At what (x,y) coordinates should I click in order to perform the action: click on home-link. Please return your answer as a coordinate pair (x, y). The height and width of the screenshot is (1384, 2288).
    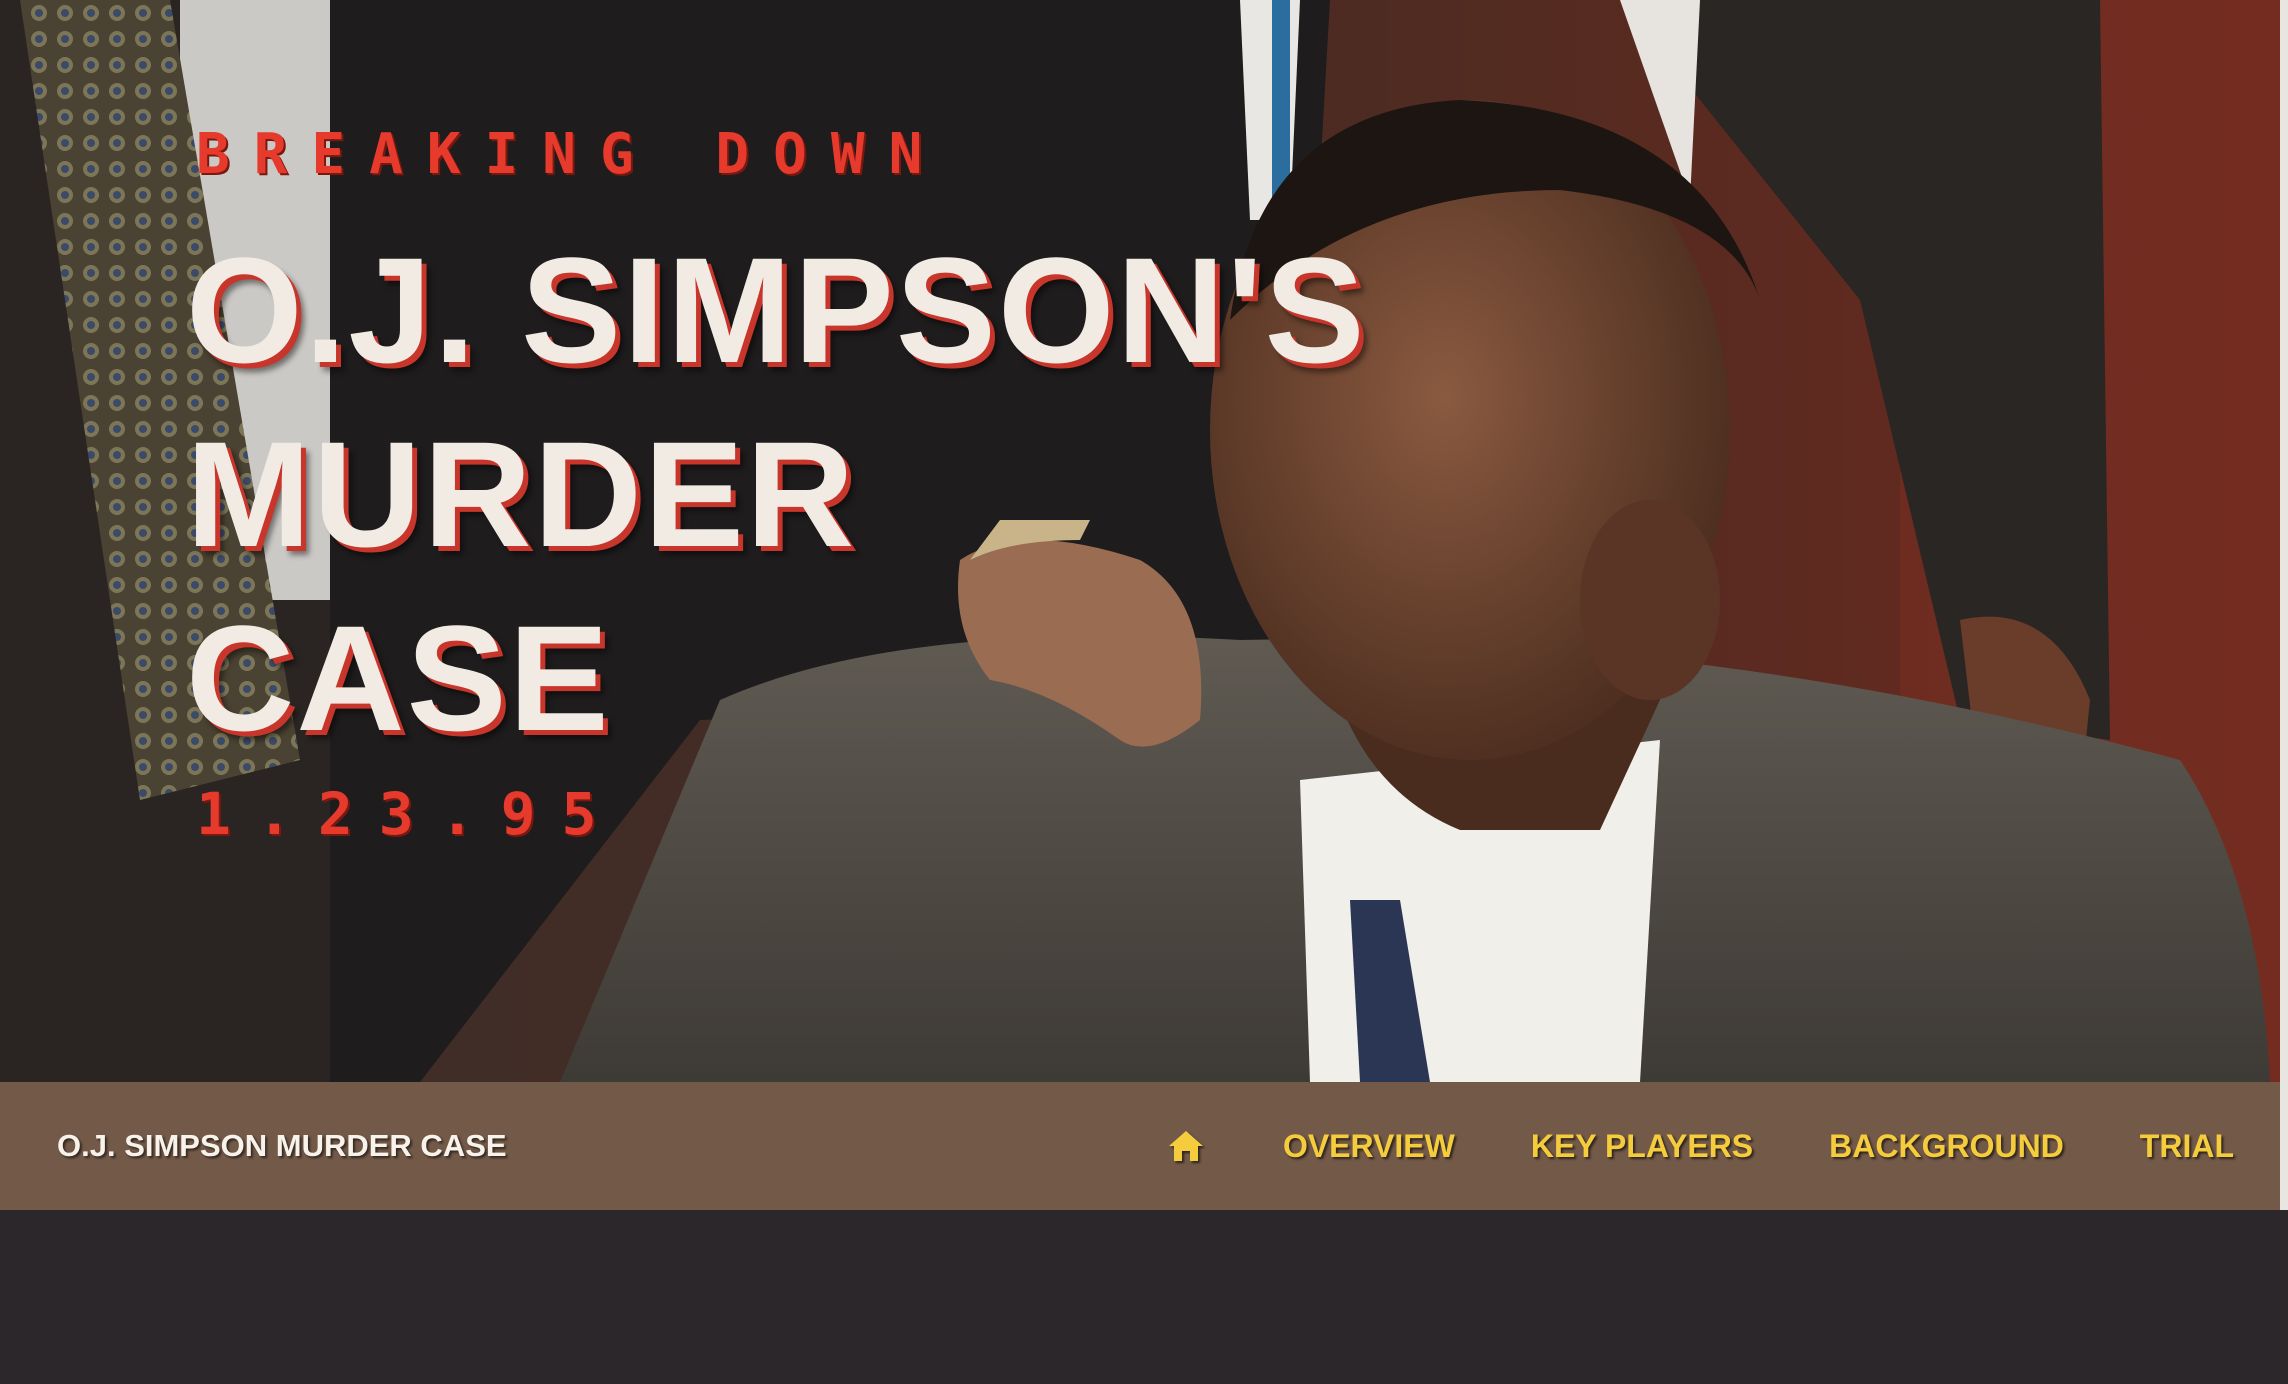
    Looking at the image, I should click on (1187, 1146).